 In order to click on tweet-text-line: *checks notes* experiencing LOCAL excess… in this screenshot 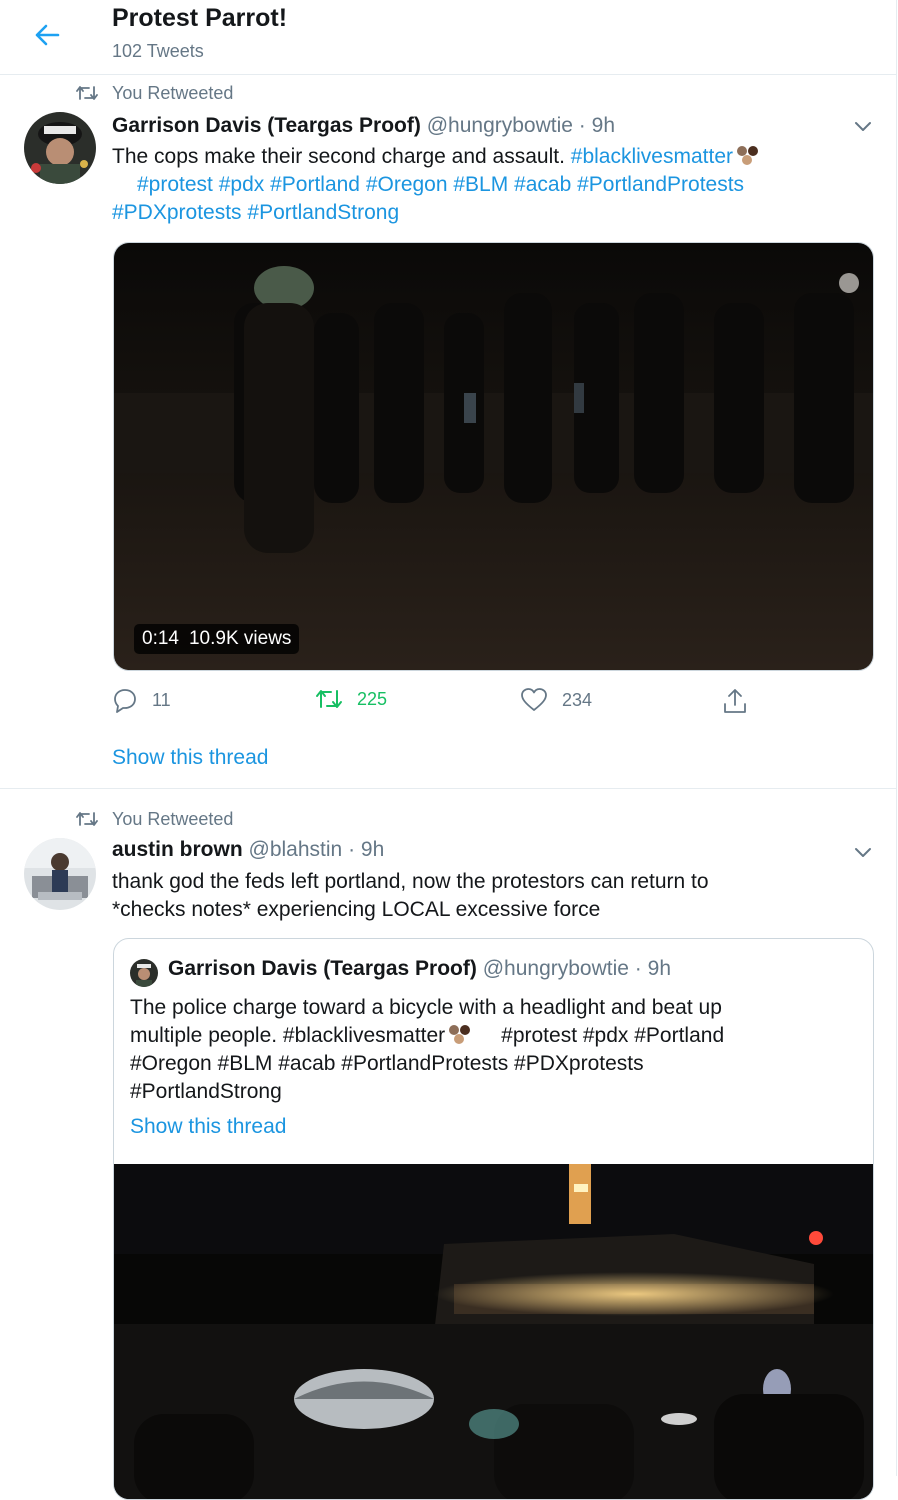, I will do `click(356, 909)`.